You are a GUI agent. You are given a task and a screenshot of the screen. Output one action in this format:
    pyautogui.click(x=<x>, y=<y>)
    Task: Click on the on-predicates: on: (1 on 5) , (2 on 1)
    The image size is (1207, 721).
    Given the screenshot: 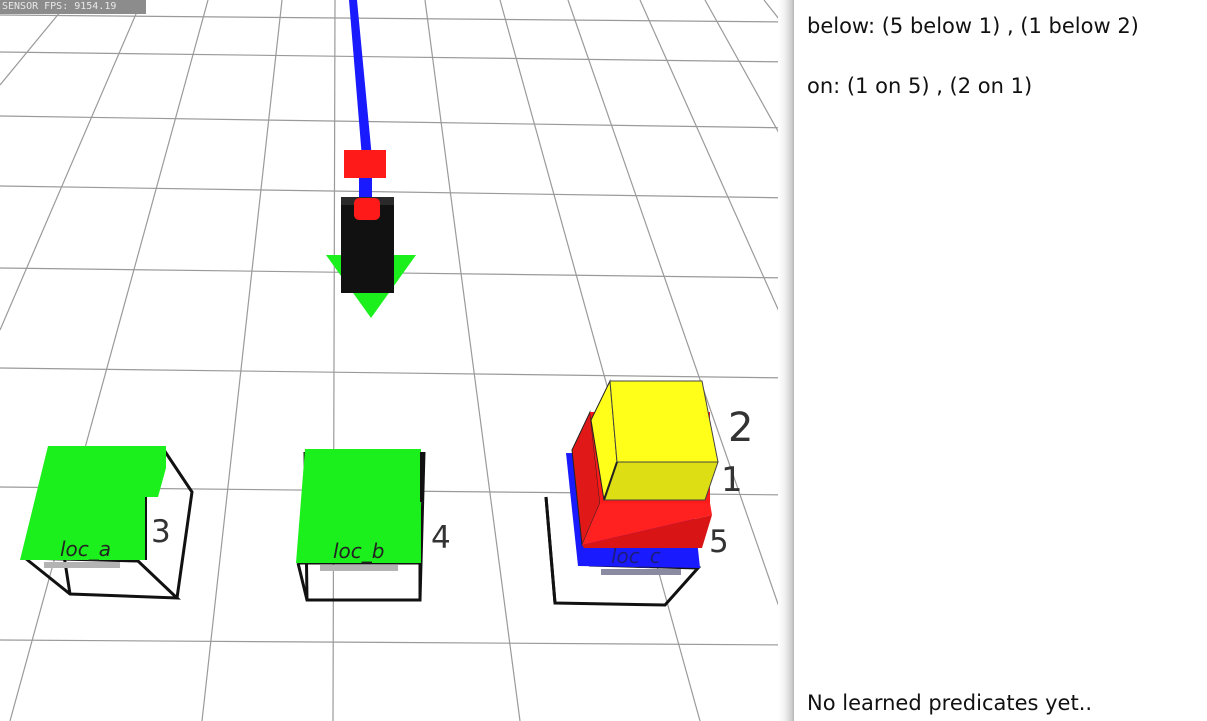 What is the action you would take?
    pyautogui.click(x=920, y=86)
    